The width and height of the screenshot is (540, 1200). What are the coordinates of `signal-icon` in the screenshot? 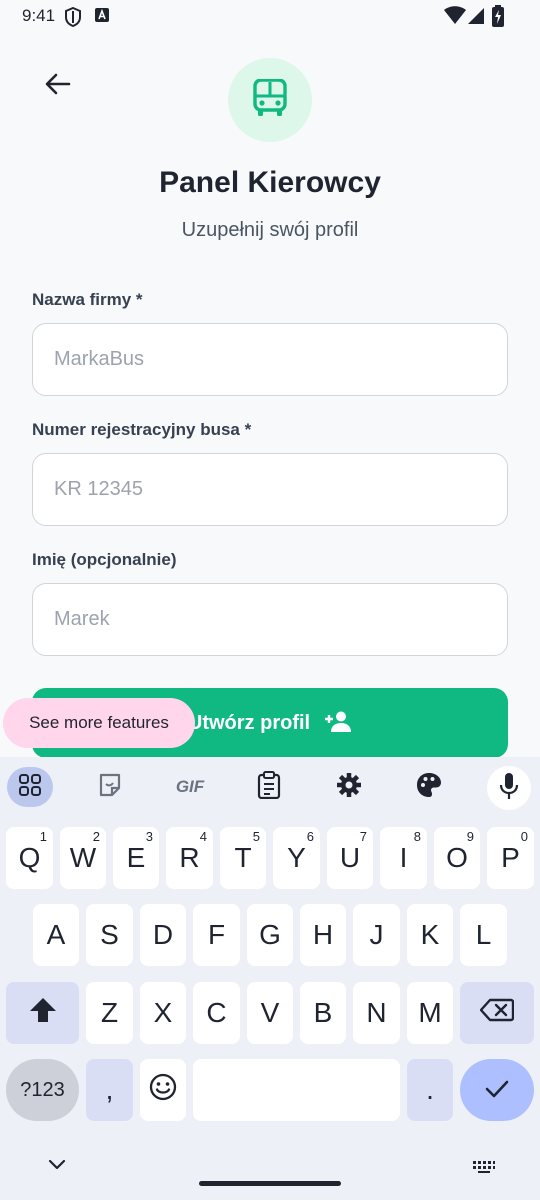 It's located at (477, 18).